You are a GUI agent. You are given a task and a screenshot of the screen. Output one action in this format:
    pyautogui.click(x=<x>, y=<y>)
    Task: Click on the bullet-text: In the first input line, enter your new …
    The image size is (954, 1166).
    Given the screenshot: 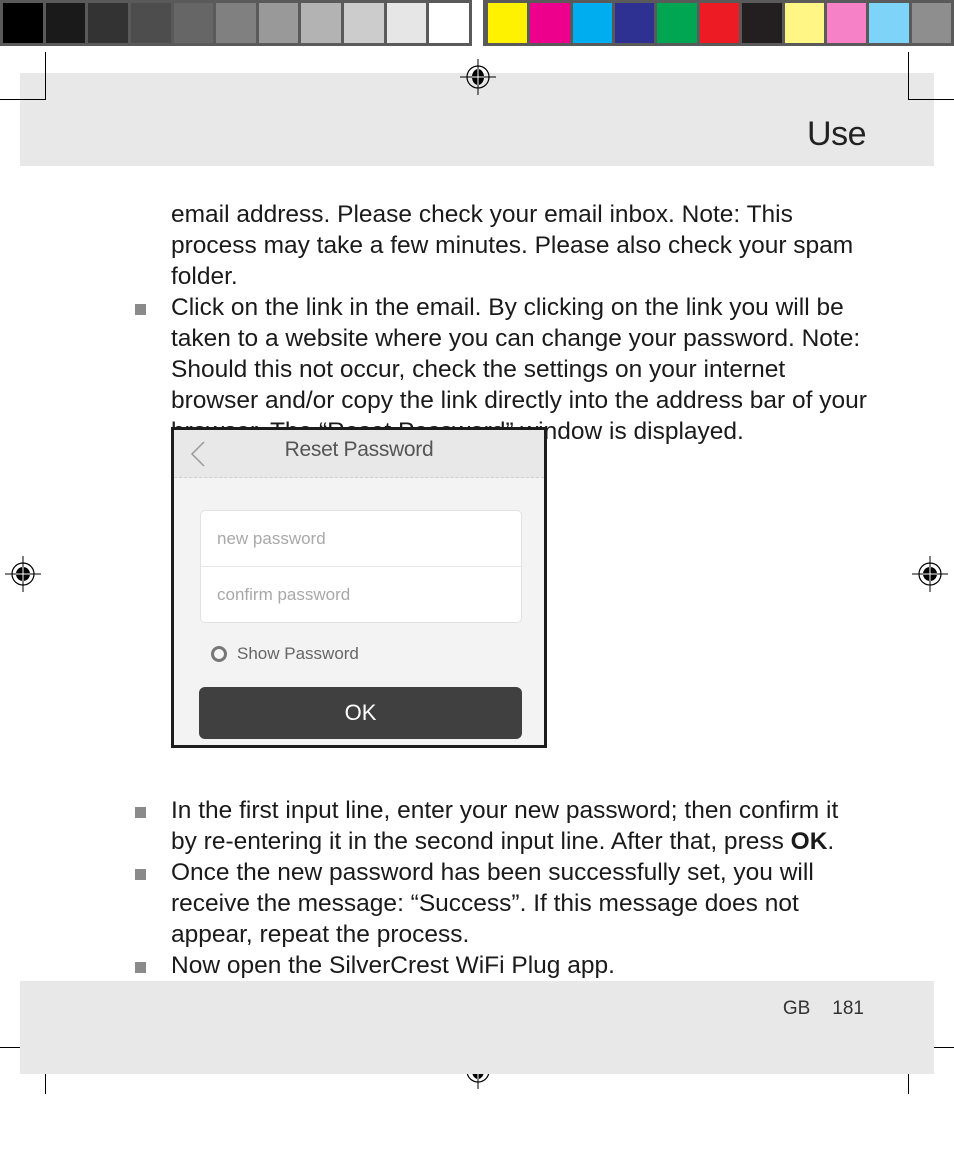 What is the action you would take?
    pyautogui.click(x=505, y=826)
    